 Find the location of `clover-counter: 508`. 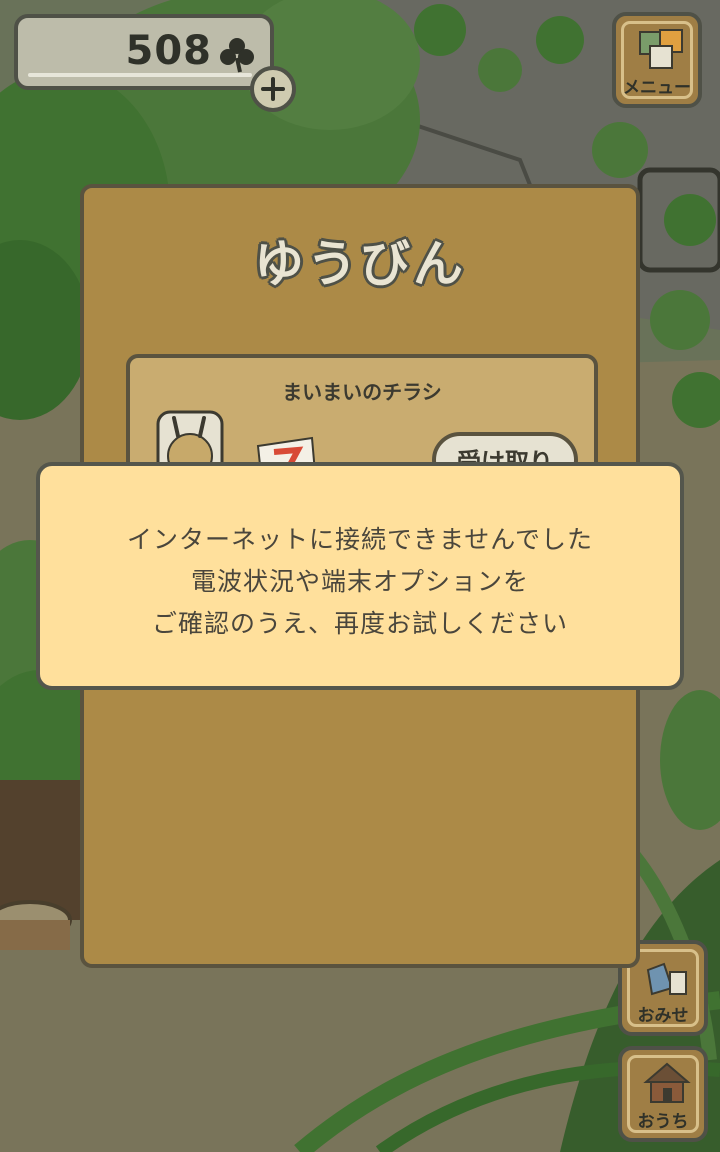

clover-counter: 508 is located at coordinates (144, 52).